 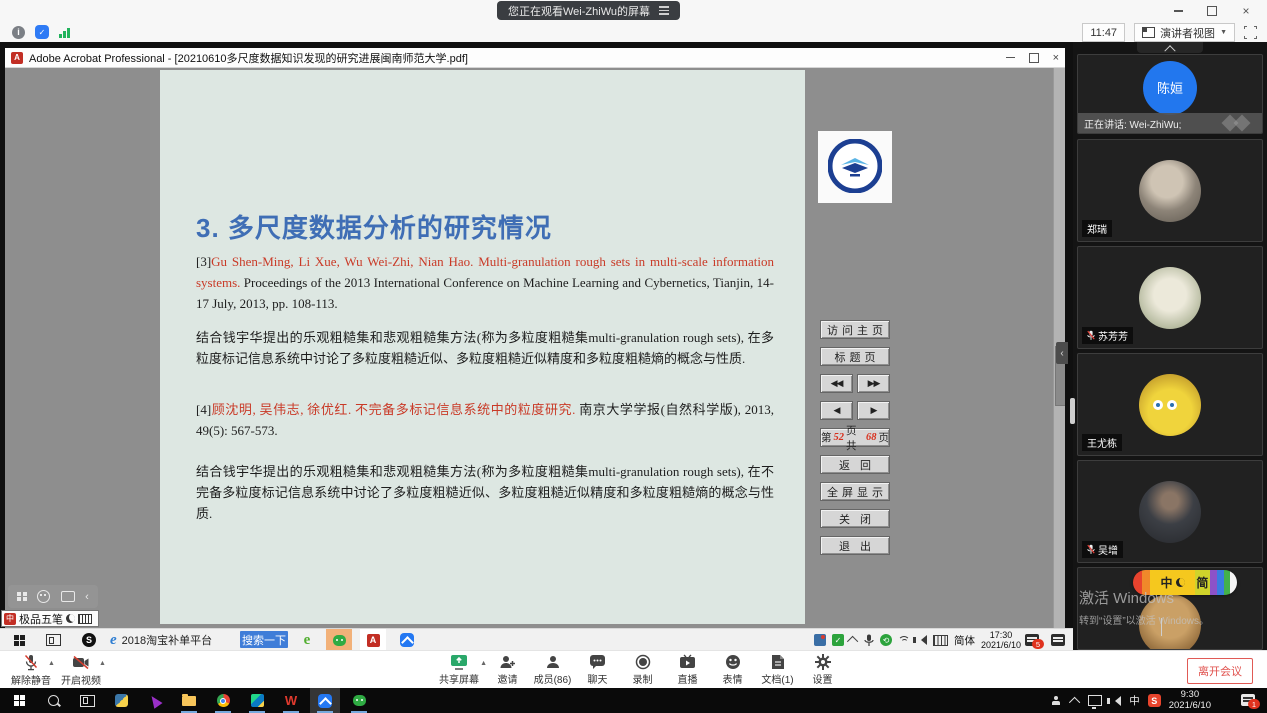 What do you see at coordinates (1250, 701) in the screenshot?
I see `action-center-icon: 1` at bounding box center [1250, 701].